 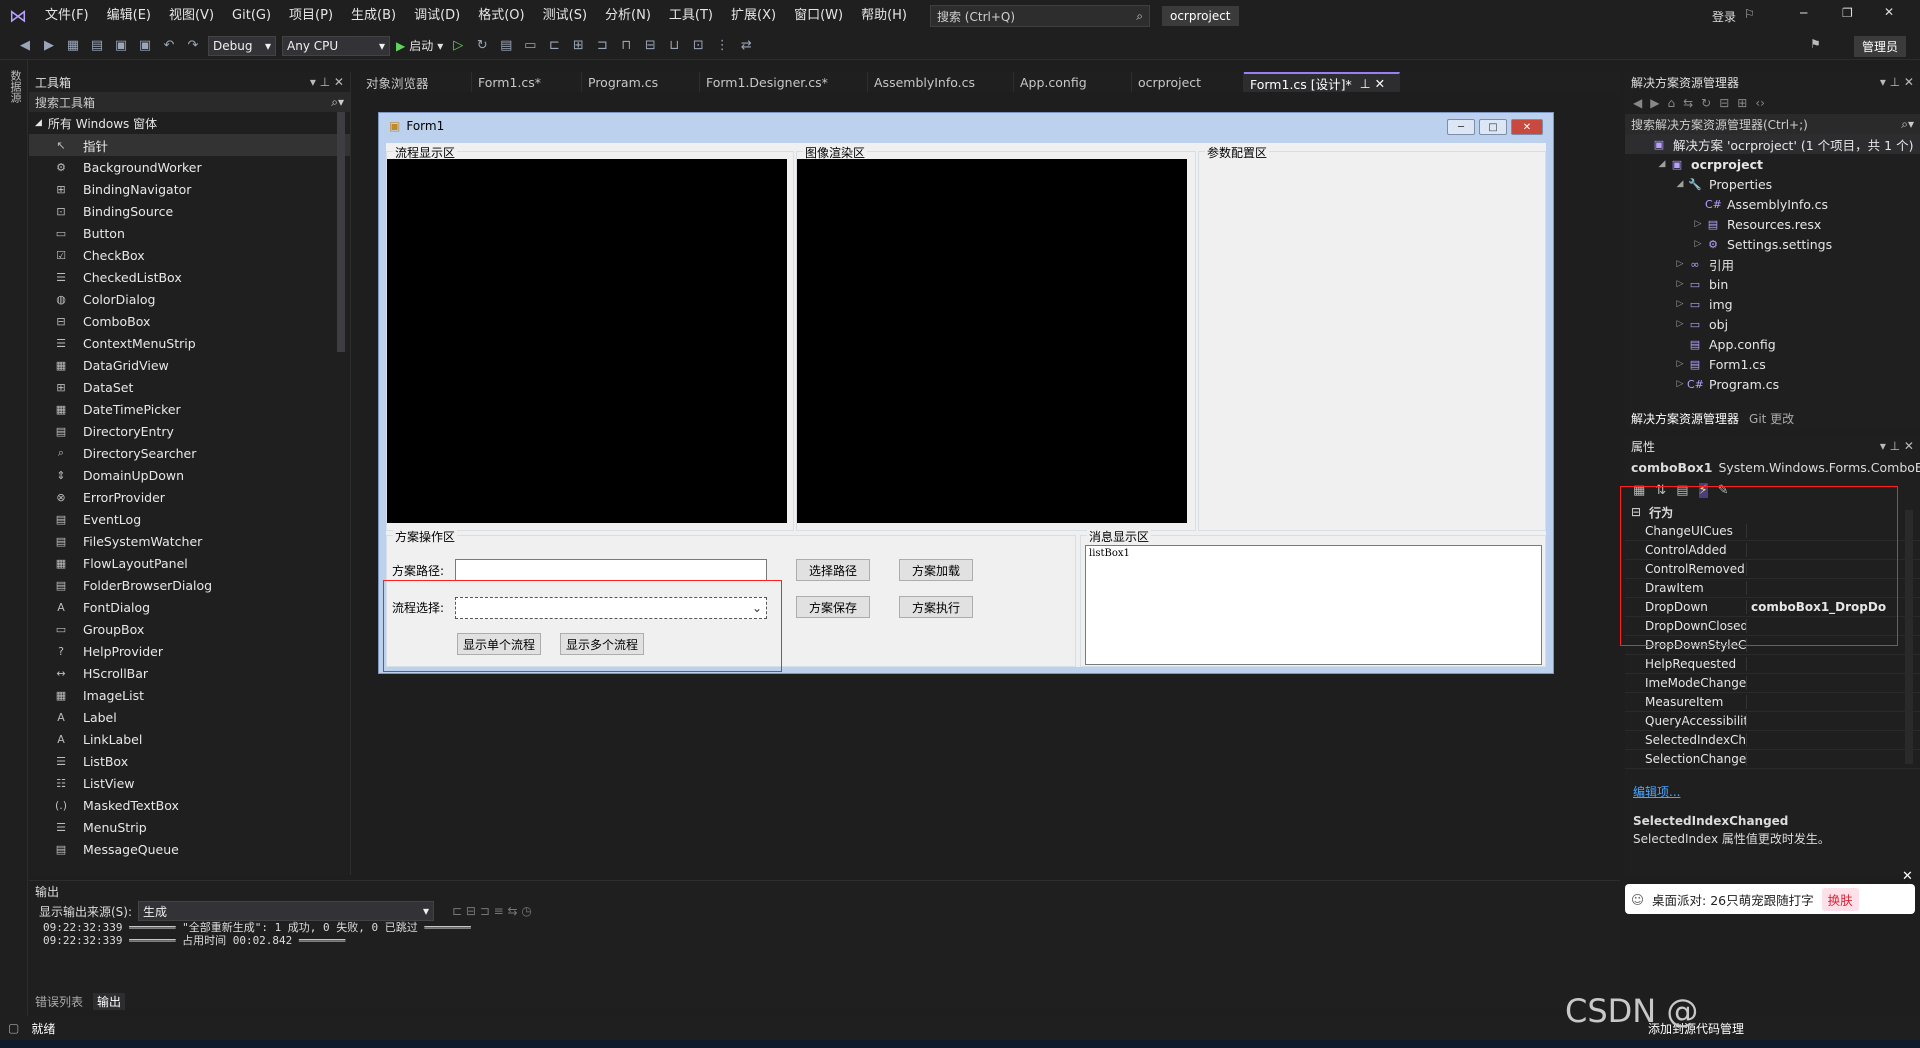 I want to click on toolbox-scrollbar, so click(x=341, y=232).